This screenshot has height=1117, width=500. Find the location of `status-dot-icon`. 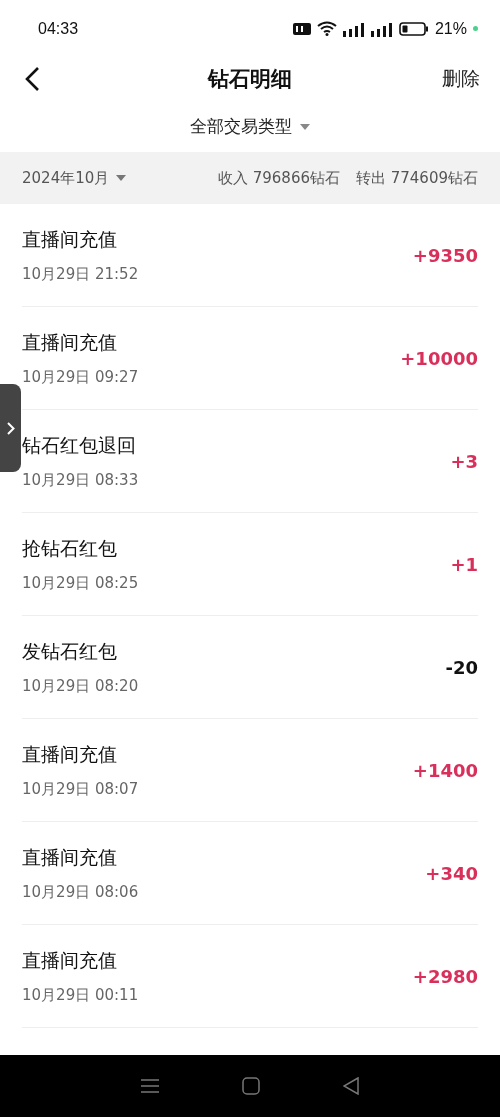

status-dot-icon is located at coordinates (475, 28).